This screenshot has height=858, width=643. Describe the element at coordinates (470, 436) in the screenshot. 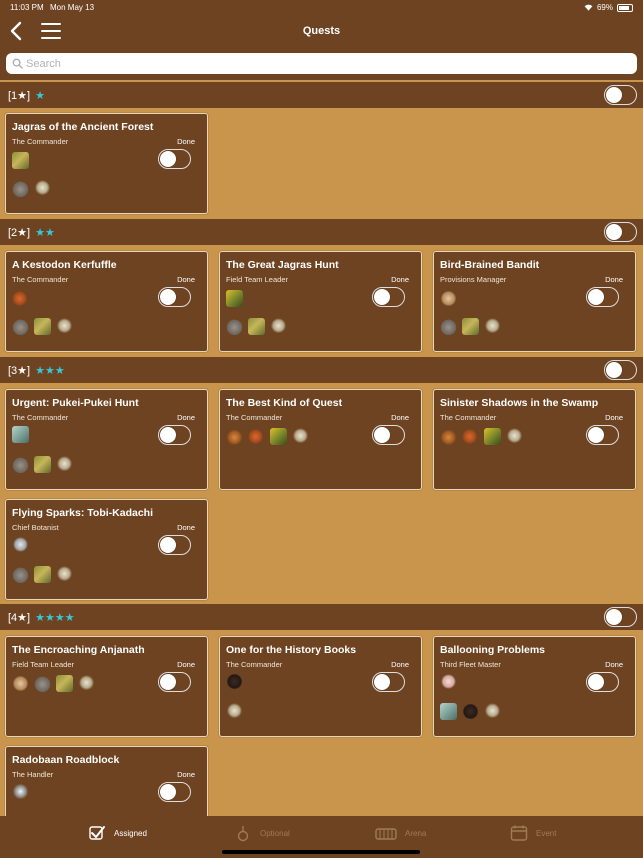

I see `orange-monster-icon` at that location.